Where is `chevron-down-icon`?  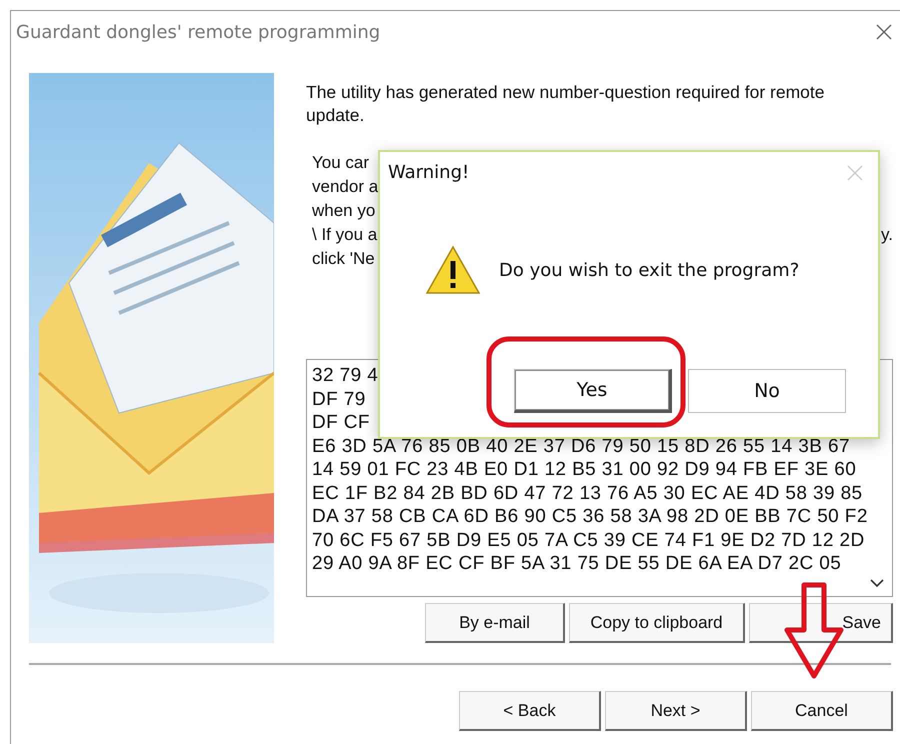
chevron-down-icon is located at coordinates (877, 583).